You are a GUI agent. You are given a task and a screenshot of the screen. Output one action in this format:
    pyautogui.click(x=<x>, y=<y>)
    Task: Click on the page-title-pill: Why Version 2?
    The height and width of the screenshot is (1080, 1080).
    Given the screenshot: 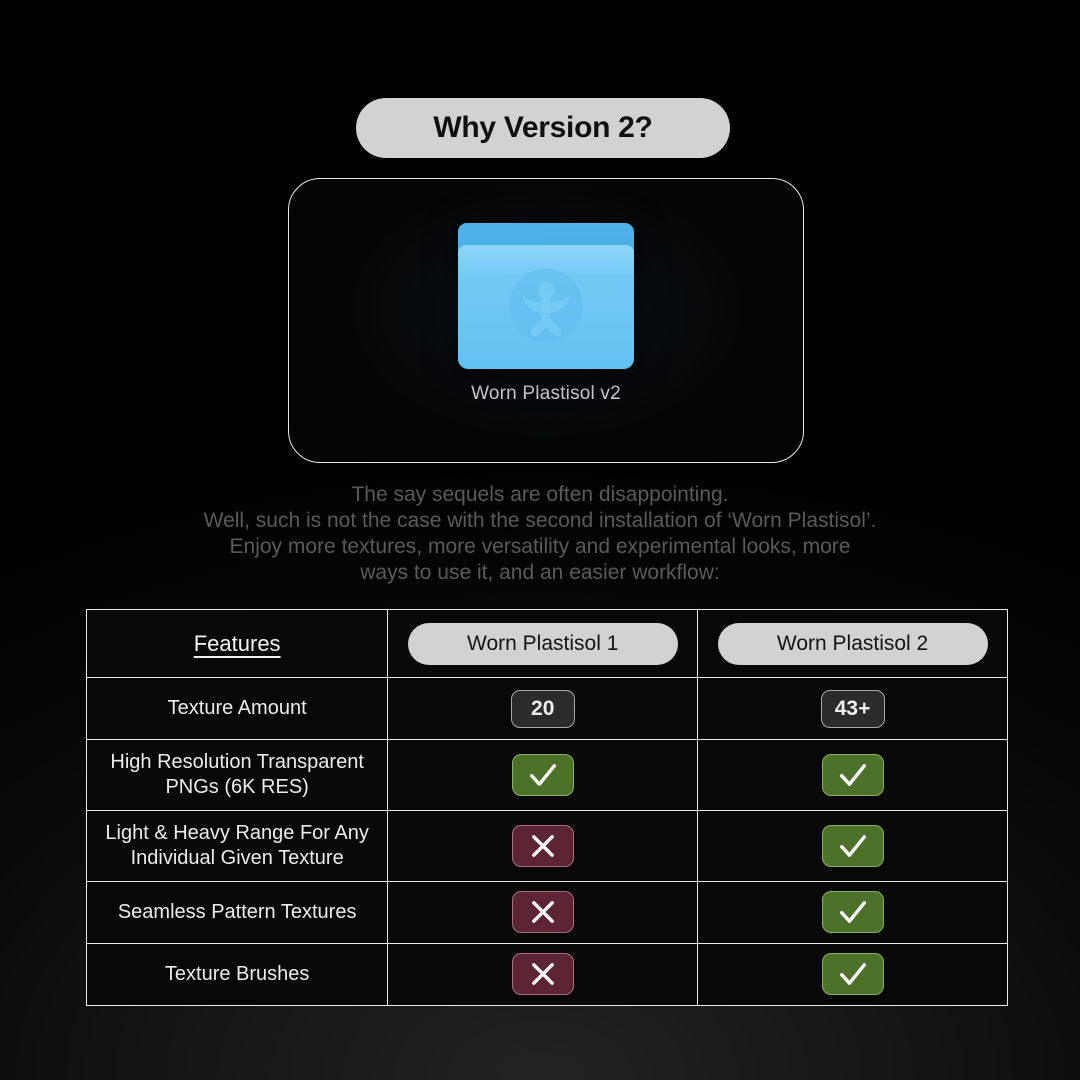 What is the action you would take?
    pyautogui.click(x=543, y=128)
    